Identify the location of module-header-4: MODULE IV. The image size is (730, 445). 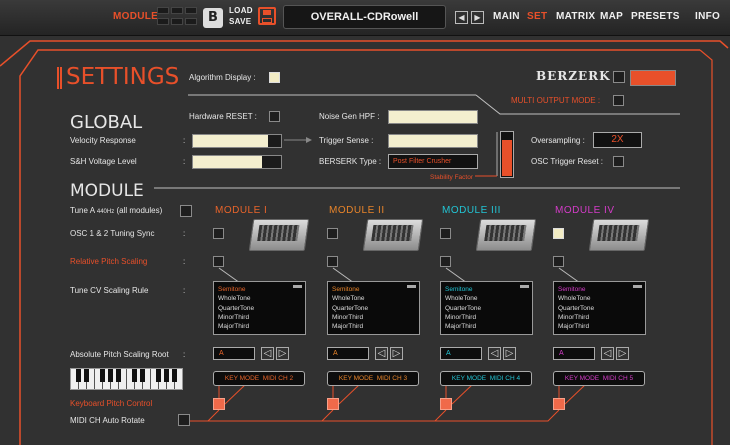
(585, 210).